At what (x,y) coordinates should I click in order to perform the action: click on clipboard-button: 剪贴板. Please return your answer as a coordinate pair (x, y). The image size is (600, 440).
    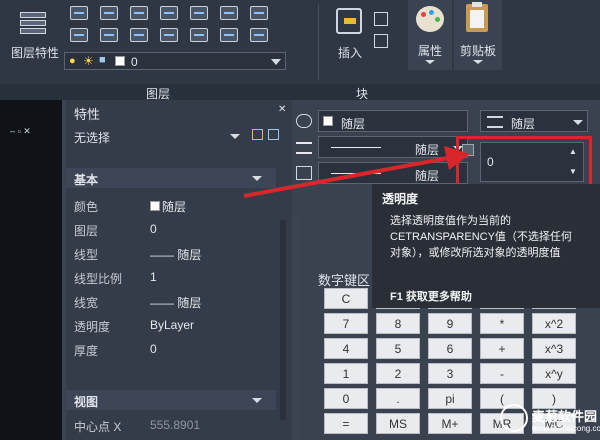
    Looking at the image, I should click on (478, 35).